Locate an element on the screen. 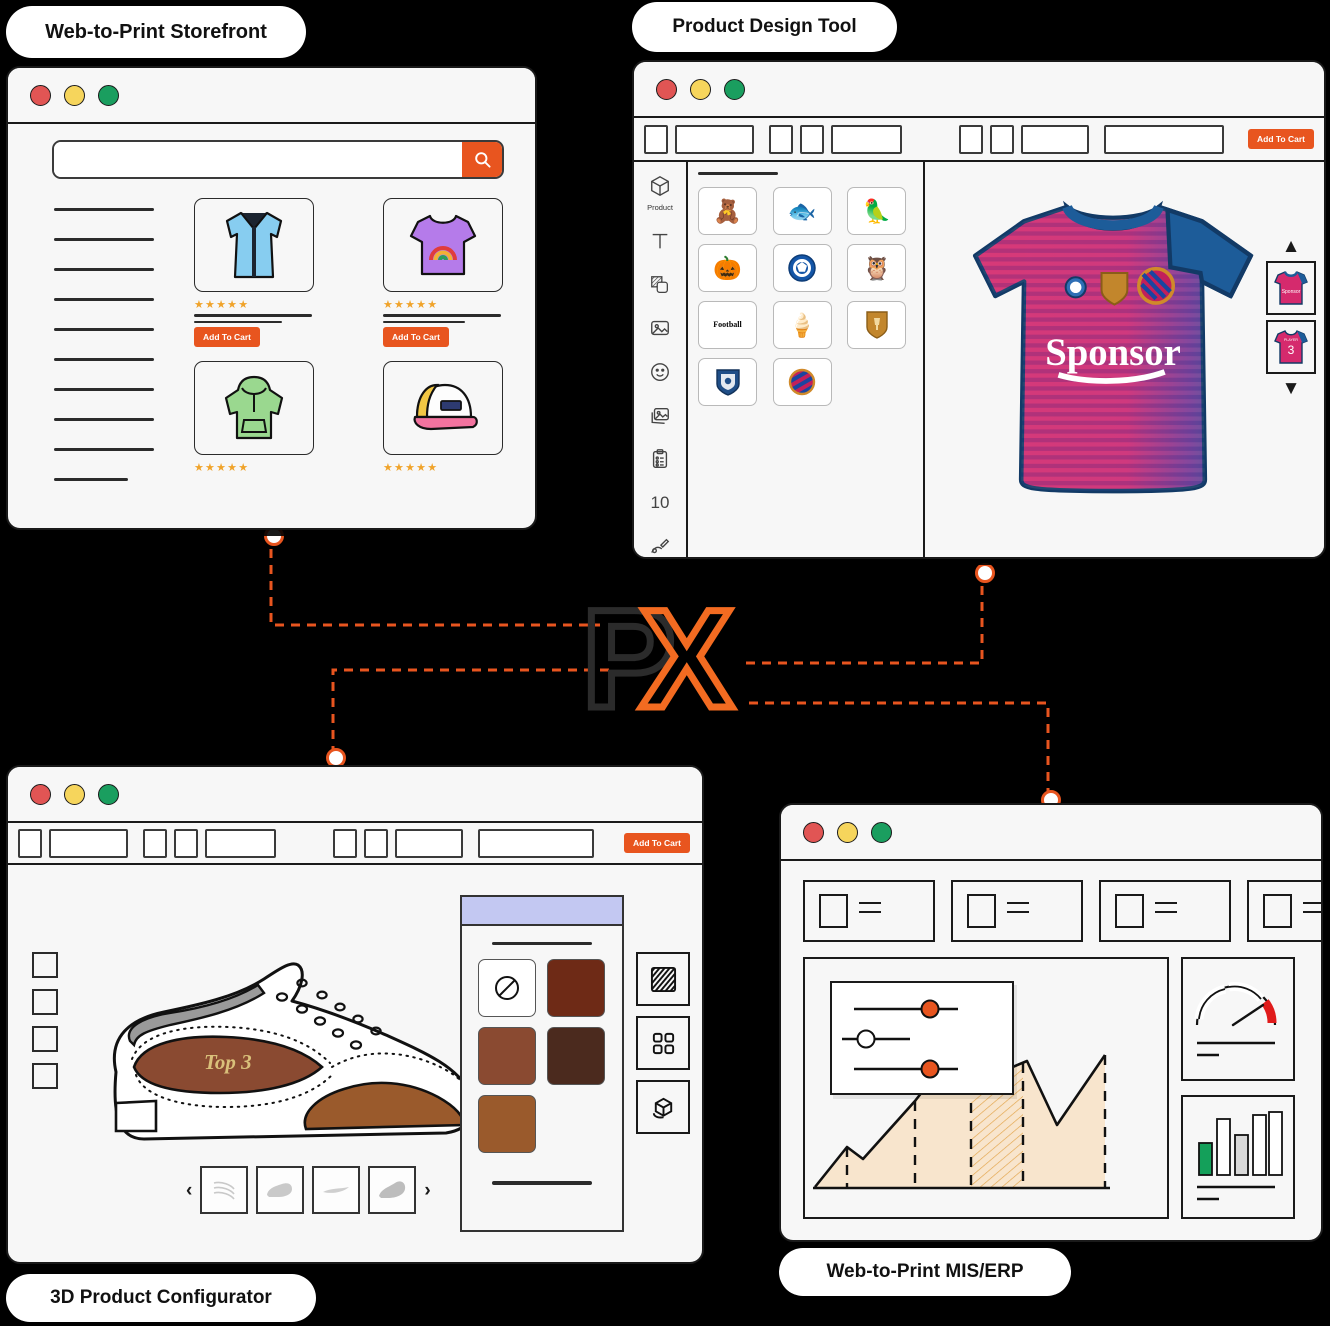 The image size is (1330, 1326). clipart-popsicle: 🍦 is located at coordinates (802, 325).